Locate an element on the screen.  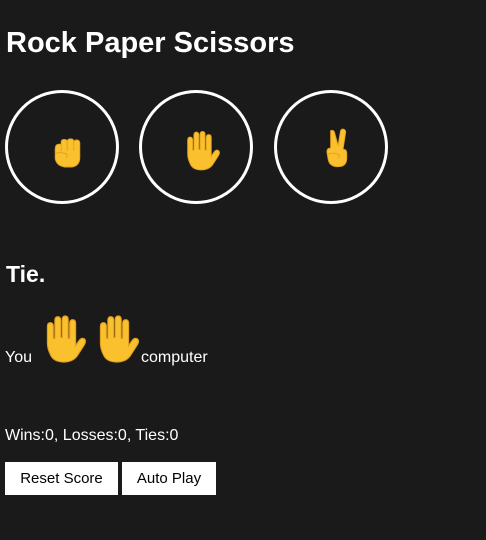
score-text: Wins:0, Losses:0, Ties:0 is located at coordinates (92, 435).